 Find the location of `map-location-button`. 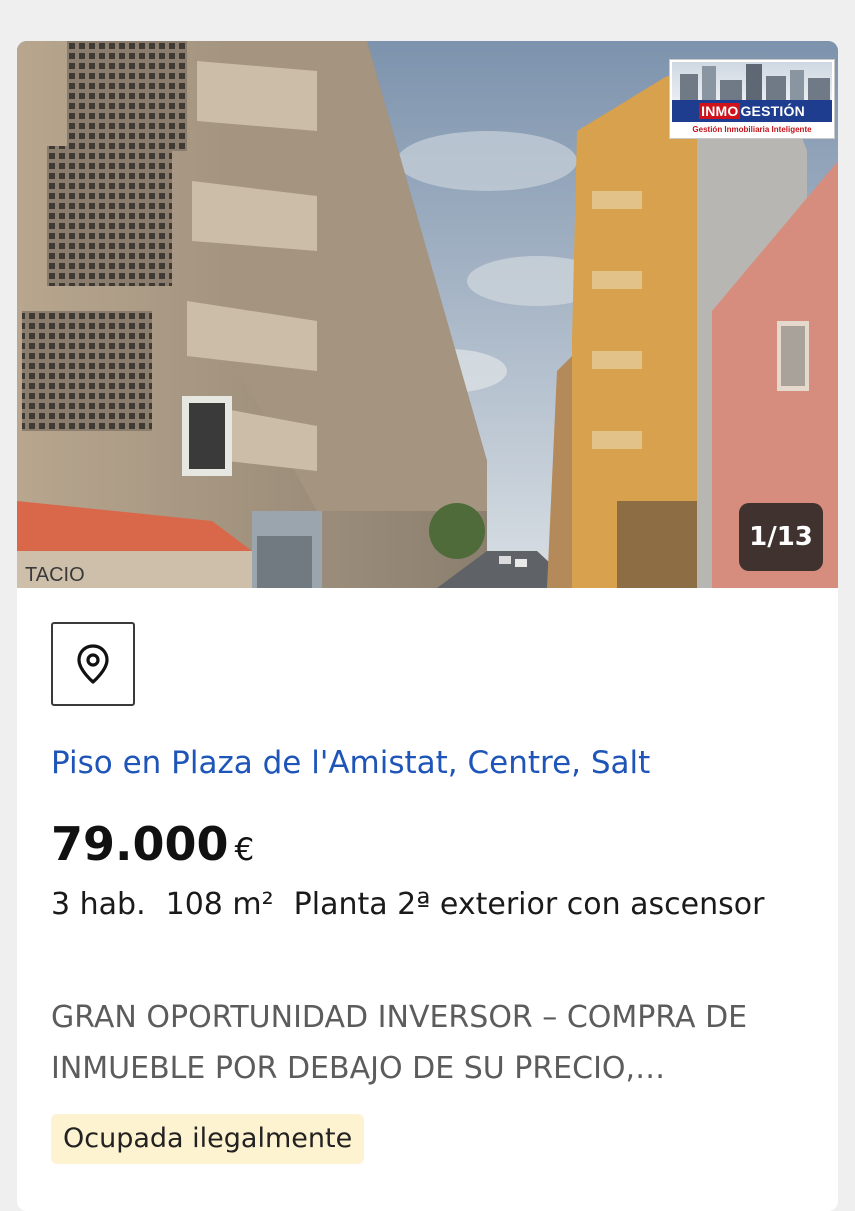

map-location-button is located at coordinates (93, 664).